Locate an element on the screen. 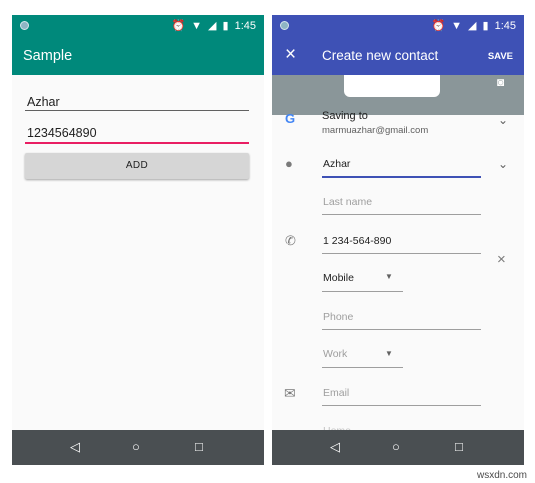 This screenshot has height=483, width=535. app-bar: × Create new contact SAVE is located at coordinates (398, 56).